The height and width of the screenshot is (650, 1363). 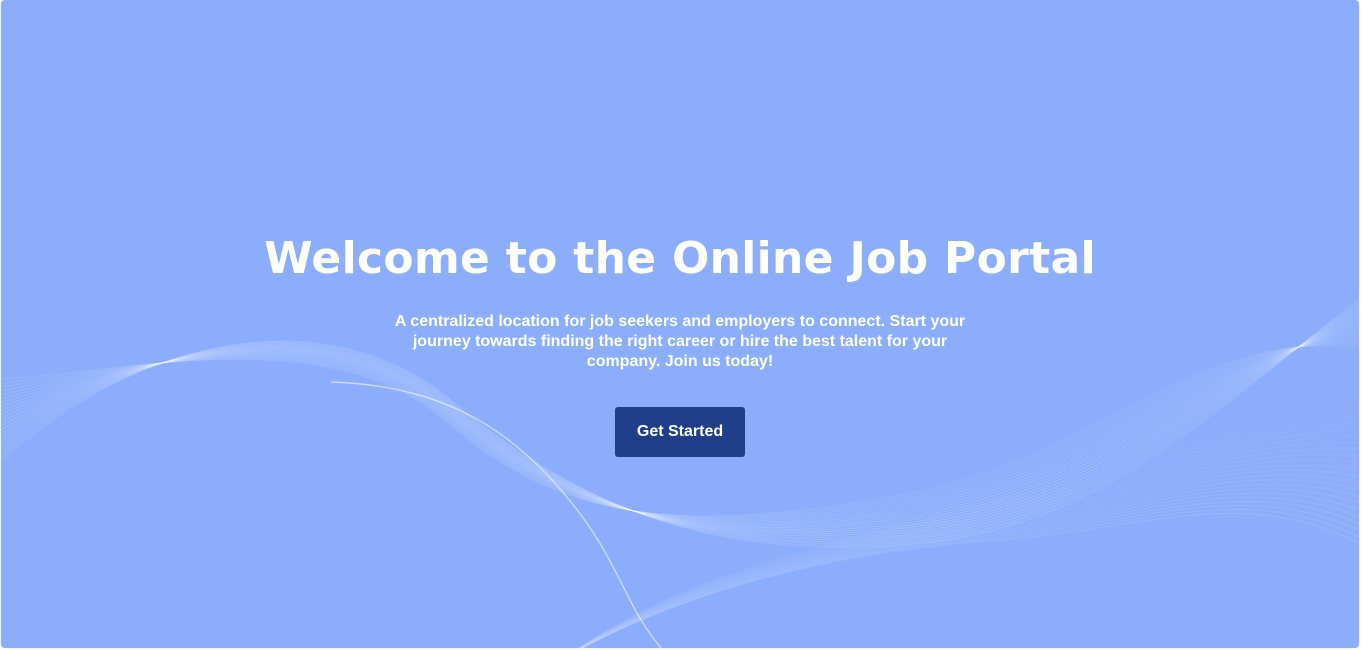 I want to click on get-started-button: Get Started, so click(x=680, y=432).